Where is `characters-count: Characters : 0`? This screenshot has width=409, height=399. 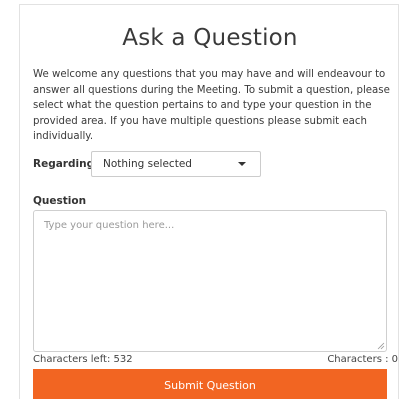 characters-count: Characters : 0 is located at coordinates (362, 359).